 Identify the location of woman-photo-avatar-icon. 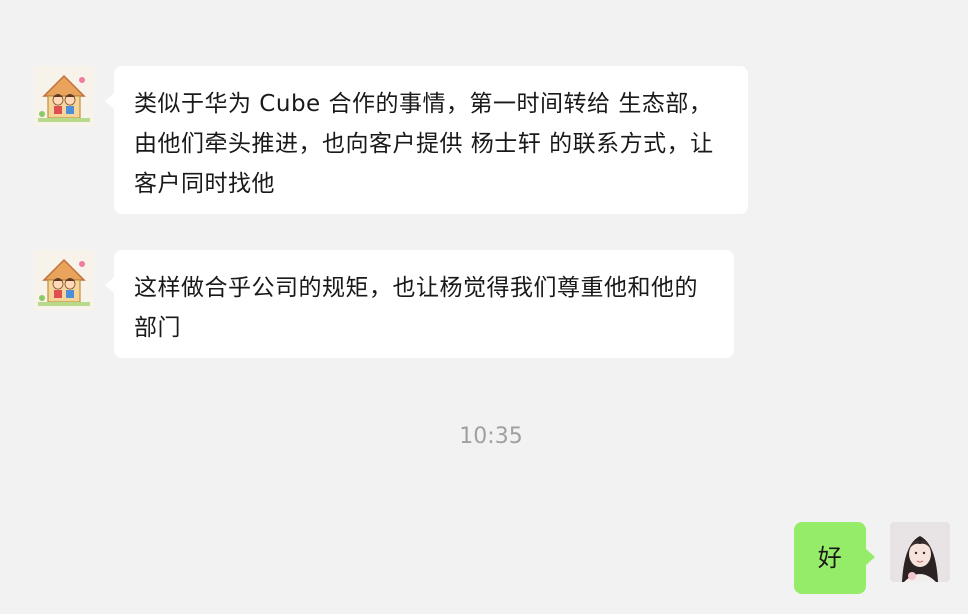
(920, 552).